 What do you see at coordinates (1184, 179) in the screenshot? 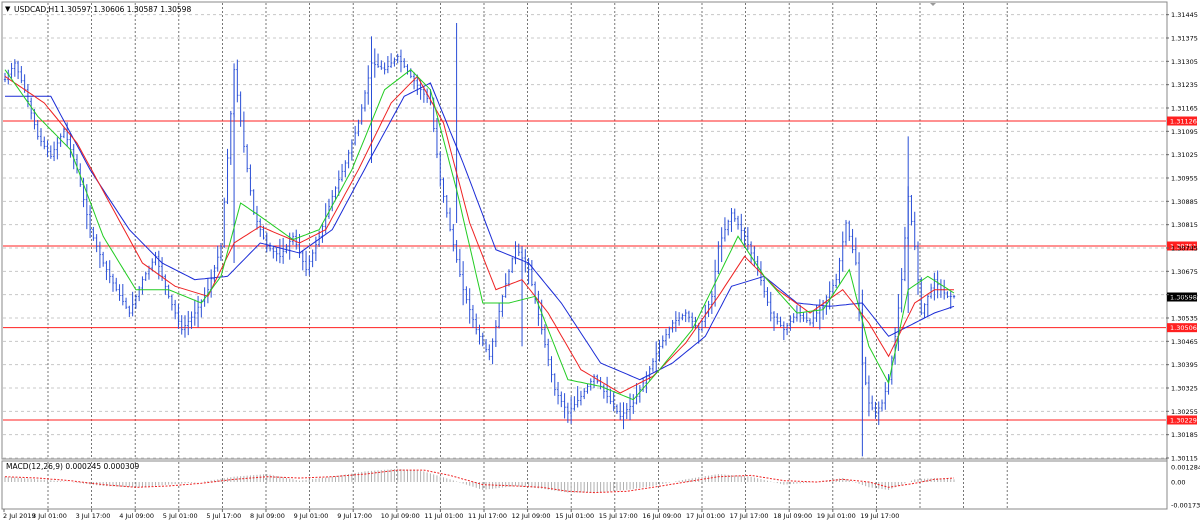
I see `price-tick-label: 1.30955` at bounding box center [1184, 179].